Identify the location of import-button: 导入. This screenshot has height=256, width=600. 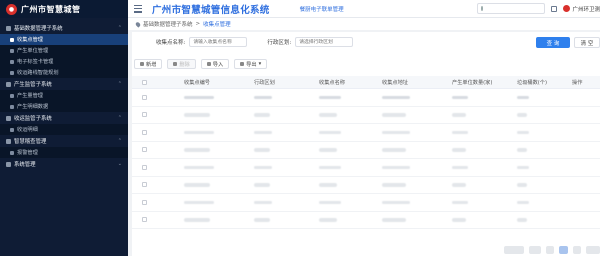
(215, 64).